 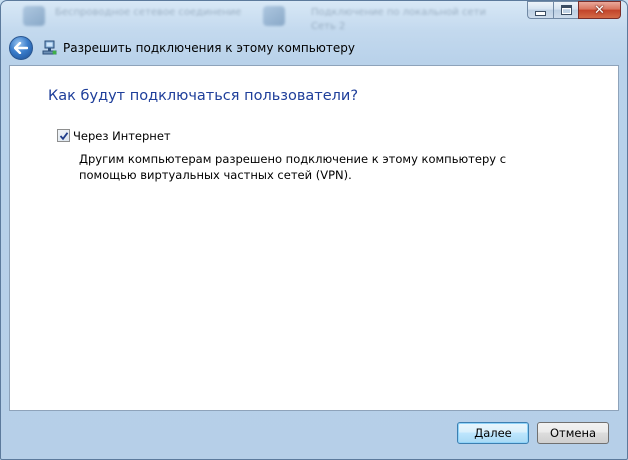 I want to click on maximize-button, so click(x=565, y=10).